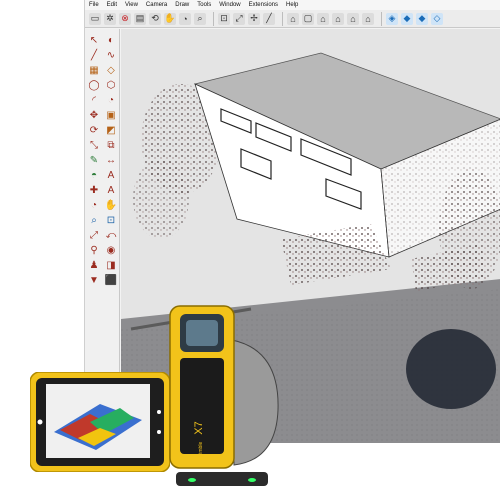 The height and width of the screenshot is (500, 500). Describe the element at coordinates (112, 5) in the screenshot. I see `menu-edit: Edit` at that location.